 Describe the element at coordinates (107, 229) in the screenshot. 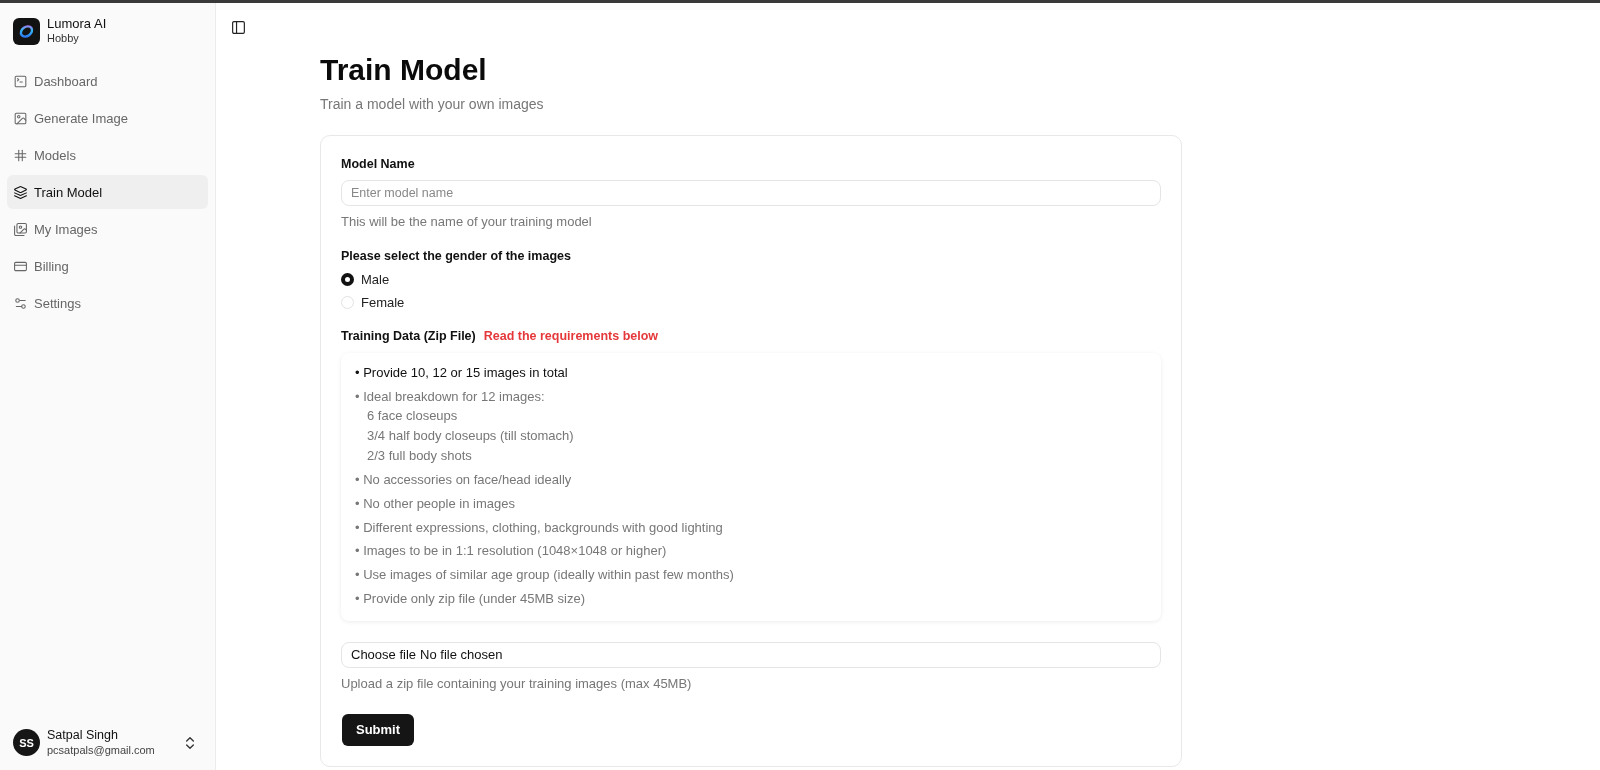

I see `sidebar-nav-item: My Images` at that location.